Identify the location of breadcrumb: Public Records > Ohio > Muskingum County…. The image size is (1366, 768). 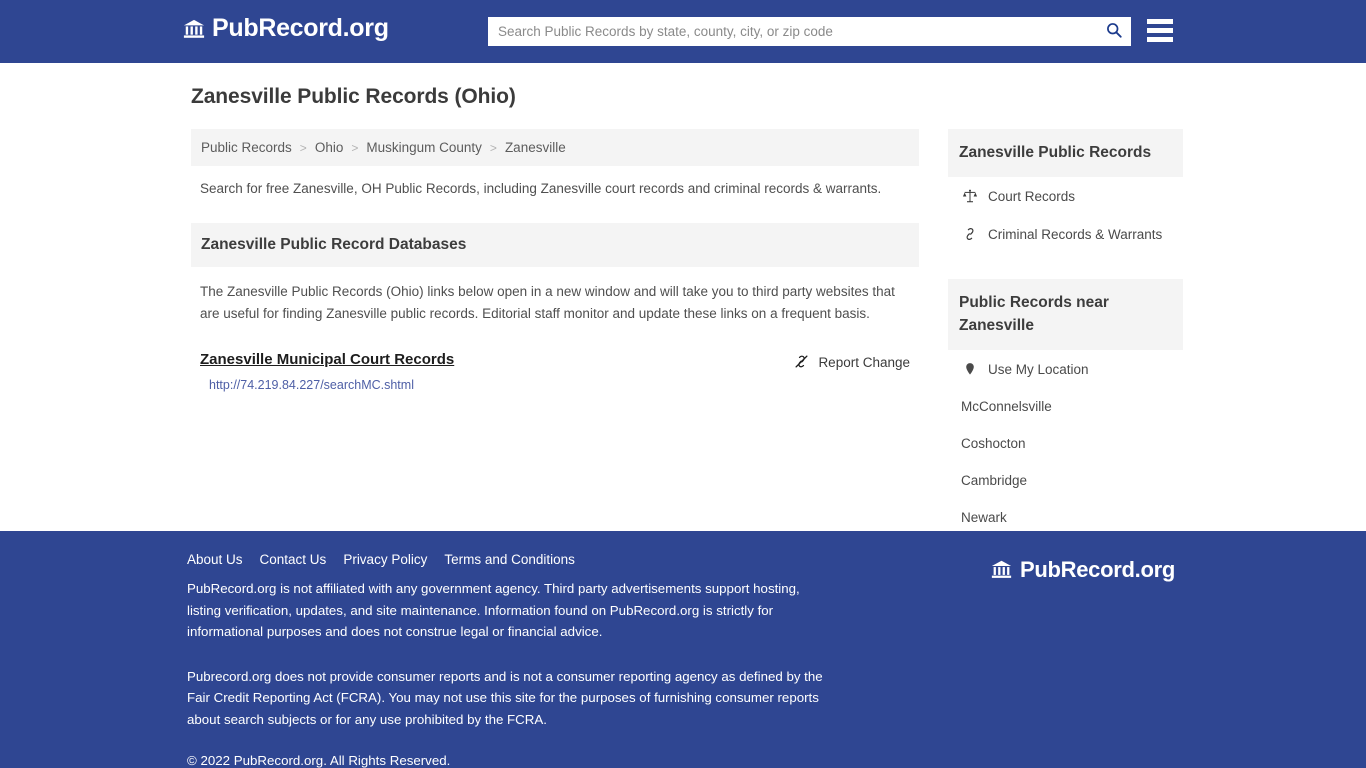
(555, 147).